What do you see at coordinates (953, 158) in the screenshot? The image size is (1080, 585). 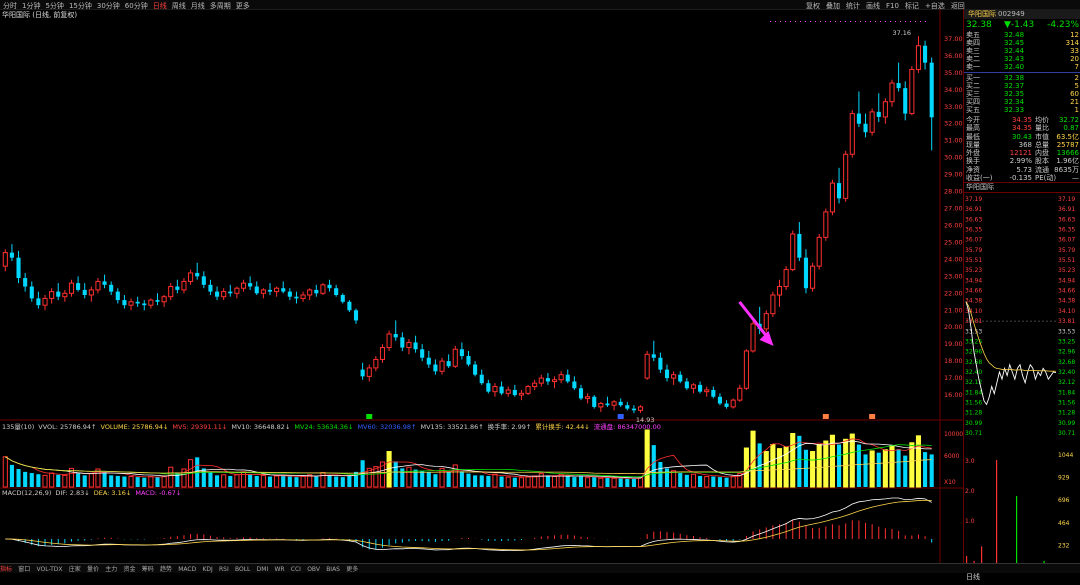 I see `price-tick-label: 30.00` at bounding box center [953, 158].